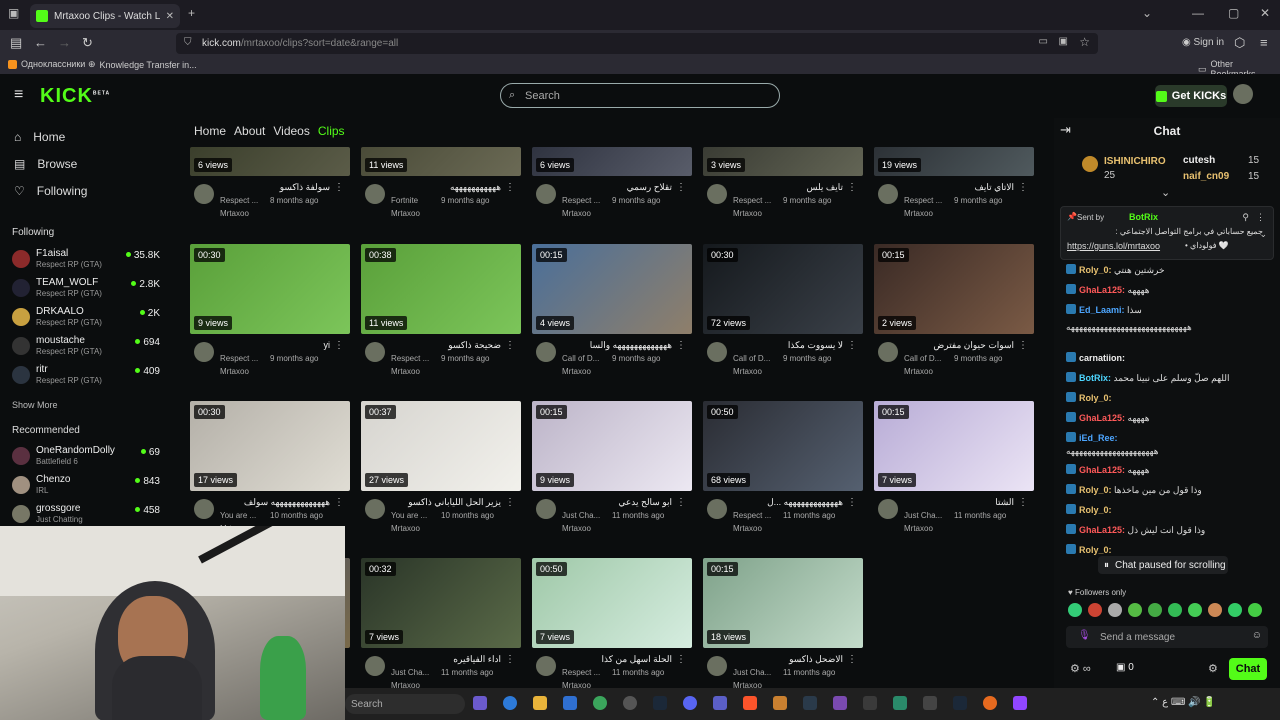 The width and height of the screenshot is (1280, 720). Describe the element at coordinates (783, 289) in the screenshot. I see `clip-thumbnail: 00:30 72 views` at that location.